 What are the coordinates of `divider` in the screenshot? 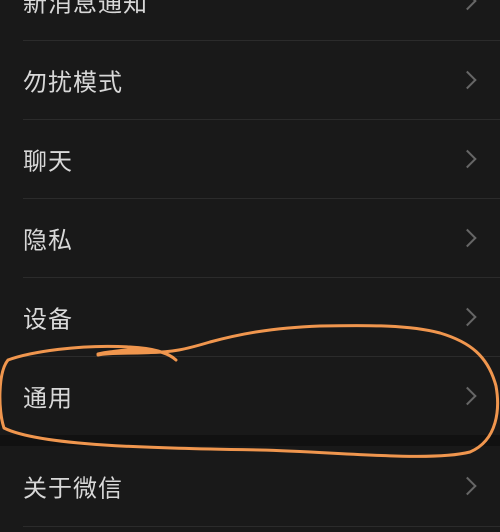 It's located at (261, 526).